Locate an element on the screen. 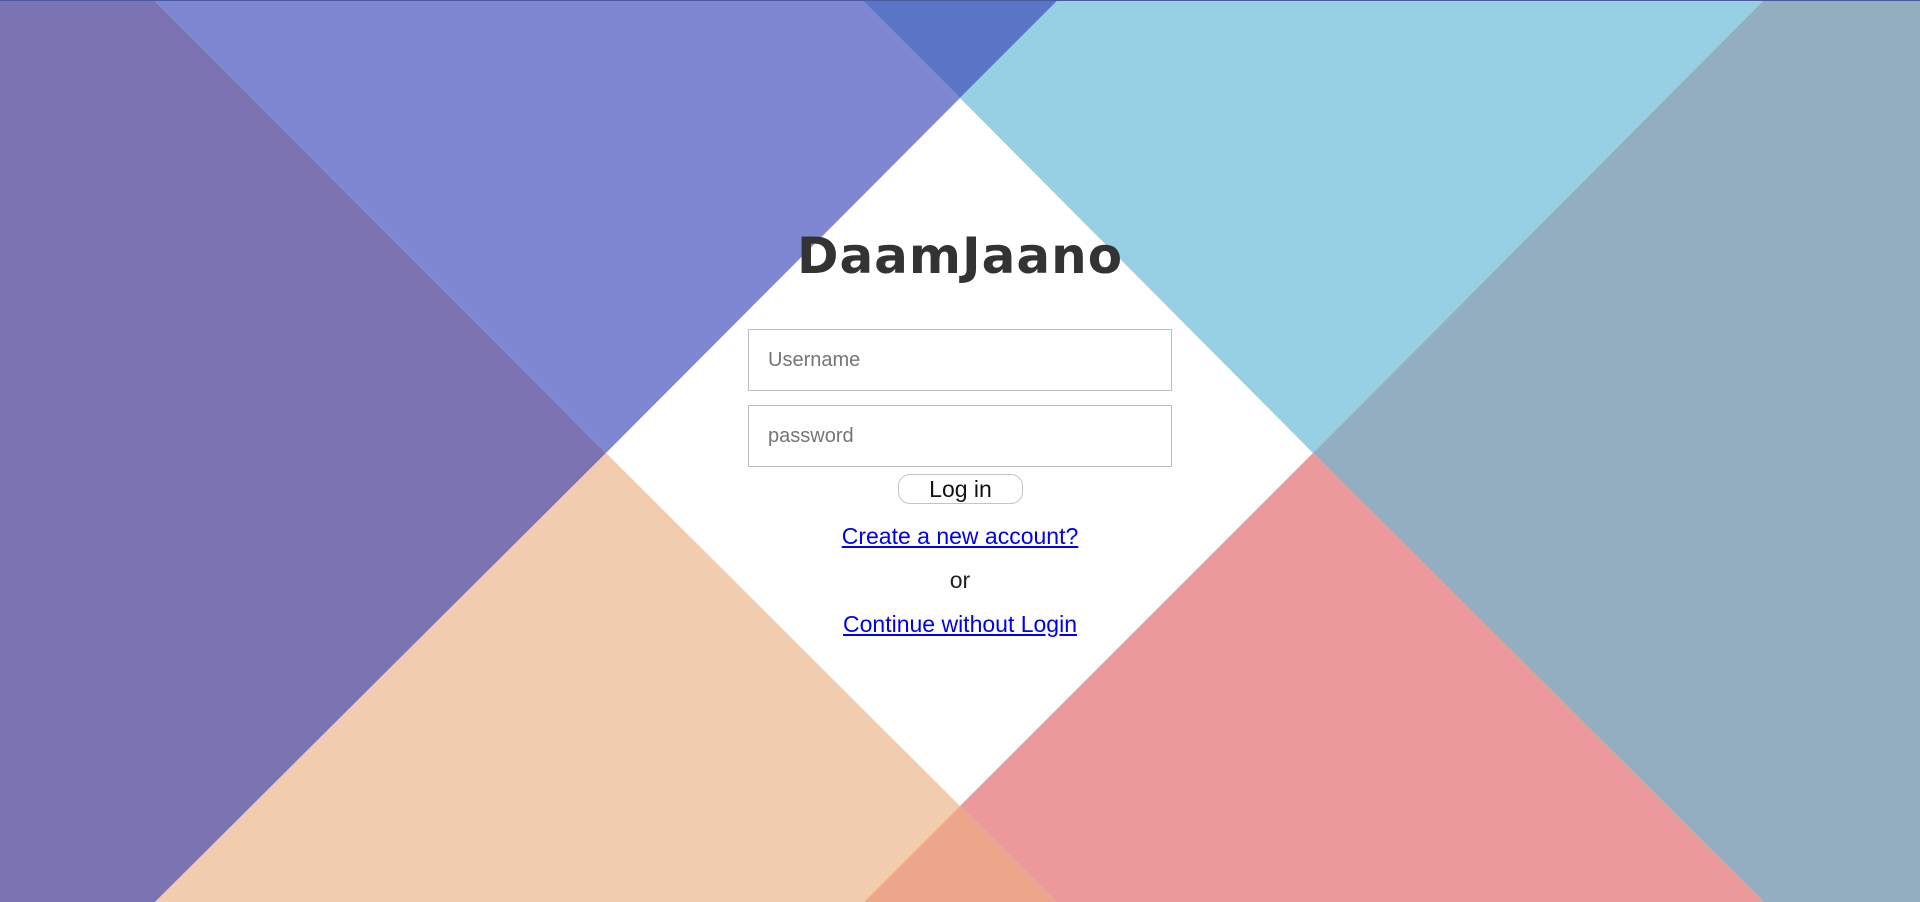 The image size is (1920, 902). create-account-link: Create a new account? is located at coordinates (960, 536).